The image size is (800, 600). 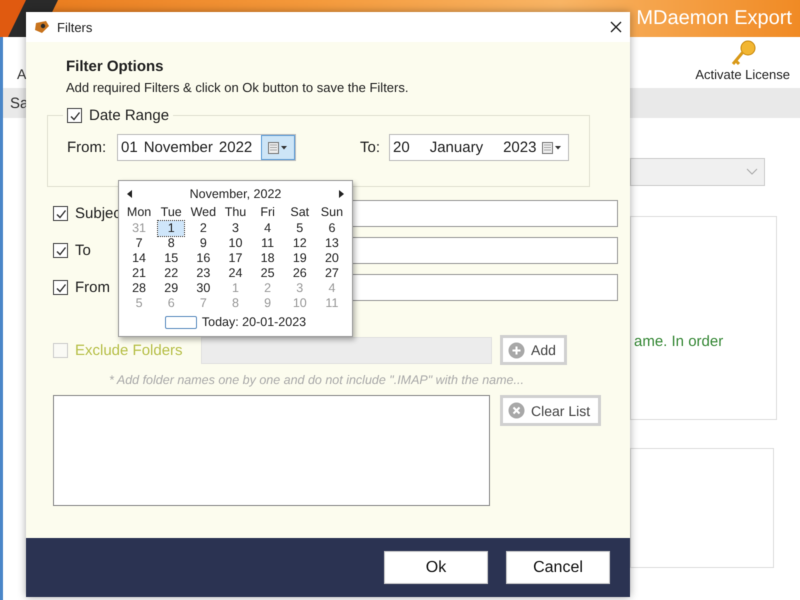 I want to click on calendar-day: 23, so click(x=203, y=273).